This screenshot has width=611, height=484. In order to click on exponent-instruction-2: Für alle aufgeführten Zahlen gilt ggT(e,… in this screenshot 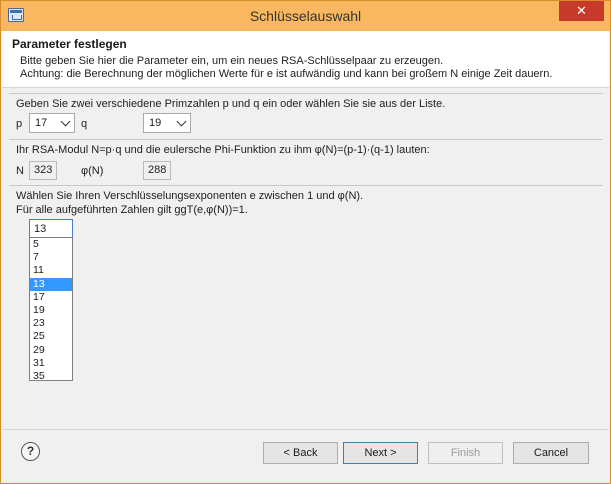, I will do `click(132, 210)`.